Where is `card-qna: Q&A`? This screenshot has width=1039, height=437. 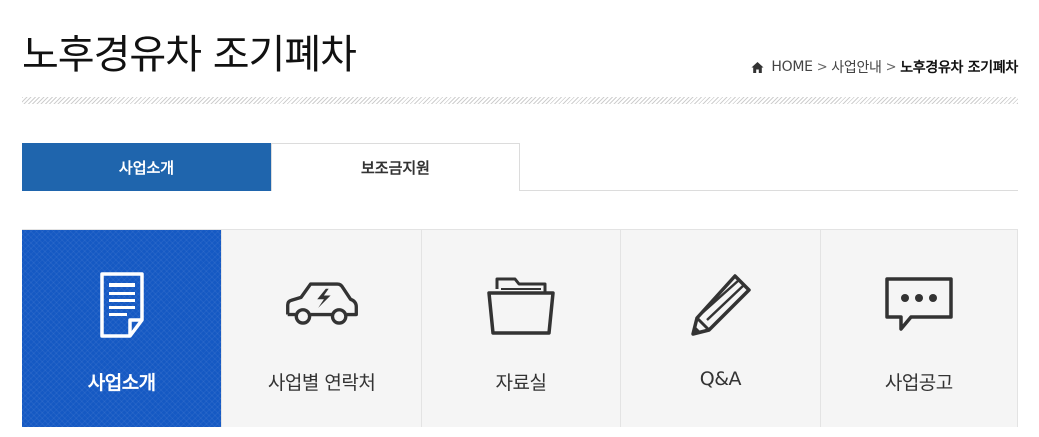 card-qna: Q&A is located at coordinates (720, 328).